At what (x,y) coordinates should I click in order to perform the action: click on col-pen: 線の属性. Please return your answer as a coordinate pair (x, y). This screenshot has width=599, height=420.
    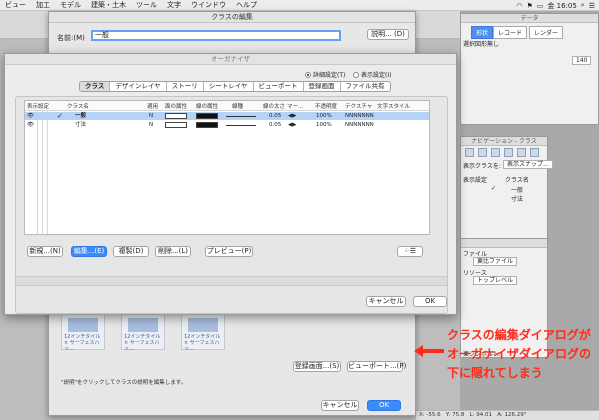
    Looking at the image, I should click on (207, 106).